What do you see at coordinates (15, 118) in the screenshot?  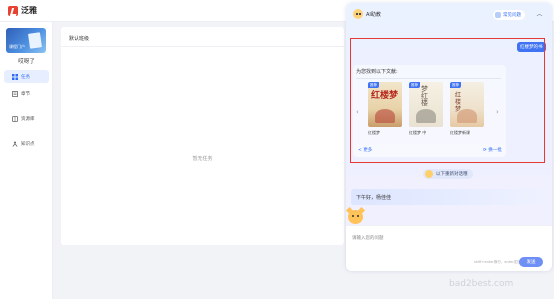 I see `library-icon` at bounding box center [15, 118].